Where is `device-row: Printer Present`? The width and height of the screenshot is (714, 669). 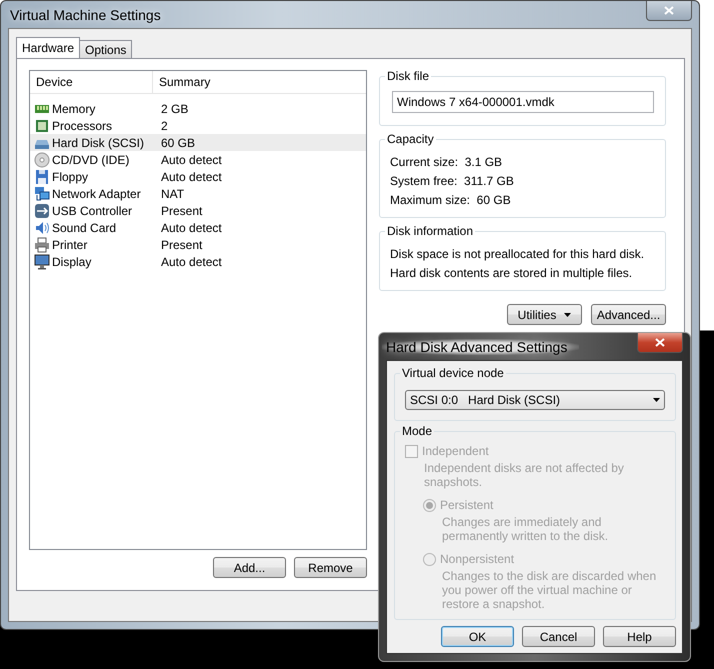
device-row: Printer Present is located at coordinates (198, 244).